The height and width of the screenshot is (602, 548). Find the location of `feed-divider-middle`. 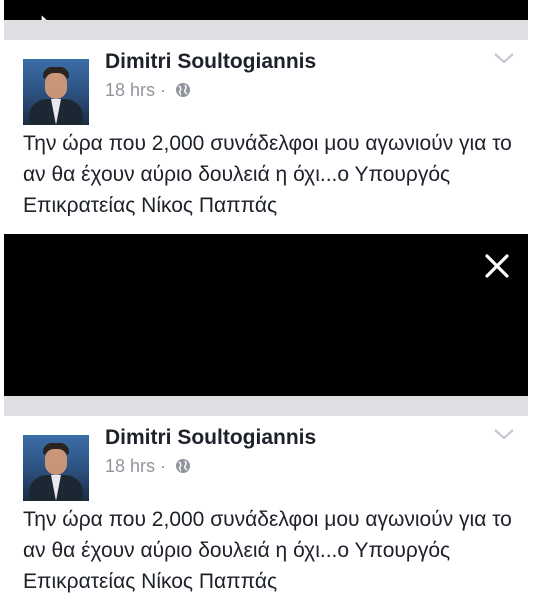

feed-divider-middle is located at coordinates (266, 406).